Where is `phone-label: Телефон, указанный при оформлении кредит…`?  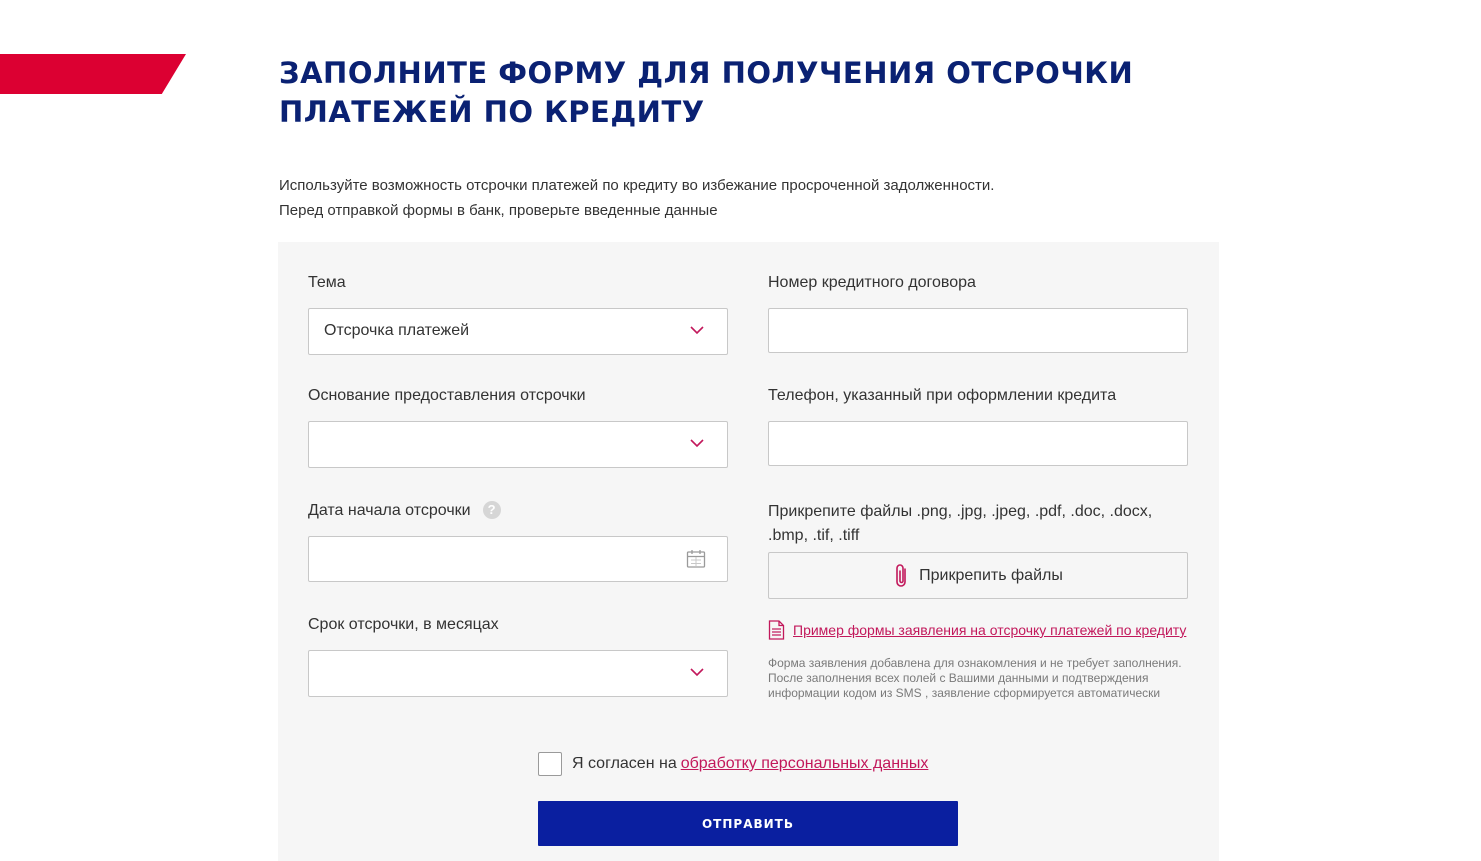 phone-label: Телефон, указанный при оформлении кредит… is located at coordinates (942, 395).